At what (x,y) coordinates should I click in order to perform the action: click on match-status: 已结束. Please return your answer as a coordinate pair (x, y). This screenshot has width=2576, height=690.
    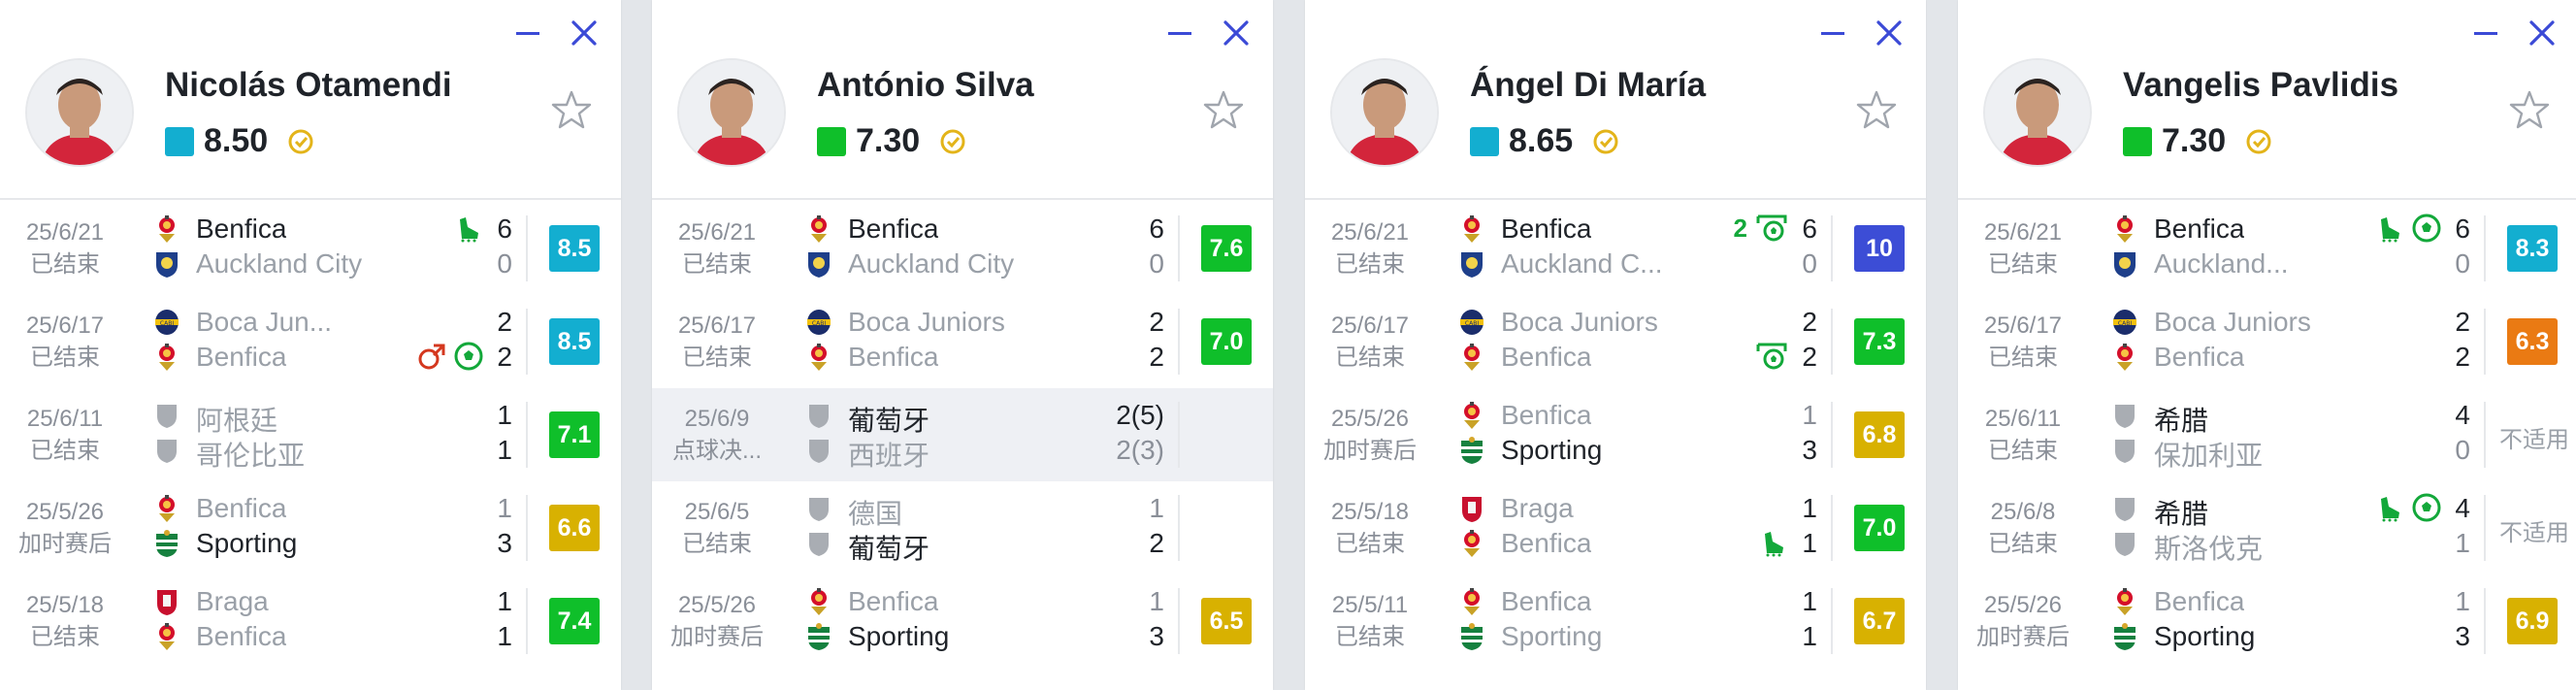
    Looking at the image, I should click on (2023, 451).